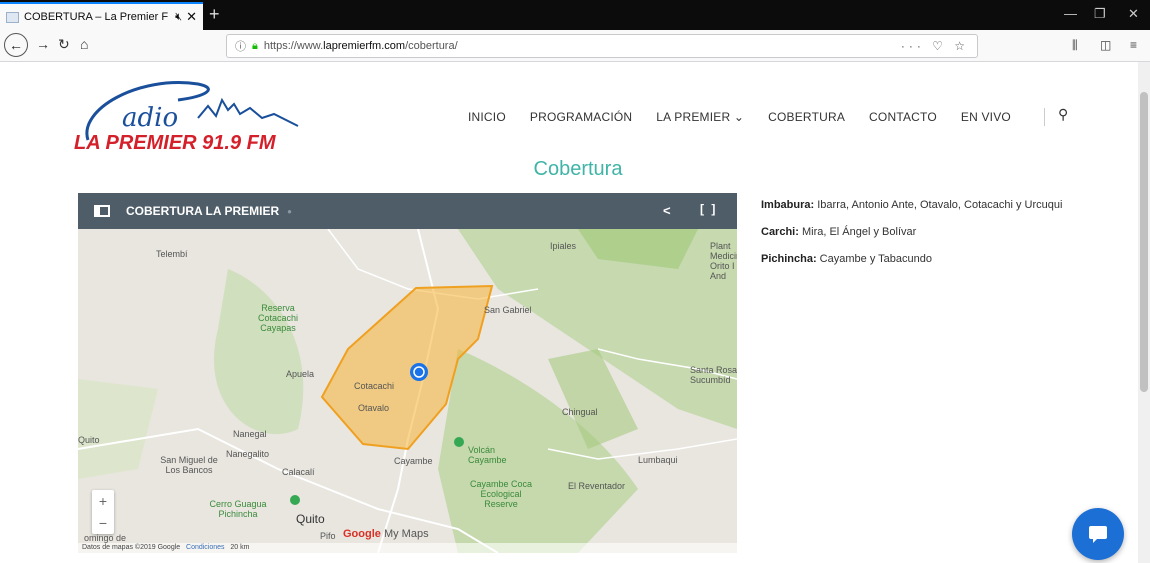 The image size is (1150, 563). I want to click on site-logo: adio LA PREMIER 91.9 FM, so click(191, 115).